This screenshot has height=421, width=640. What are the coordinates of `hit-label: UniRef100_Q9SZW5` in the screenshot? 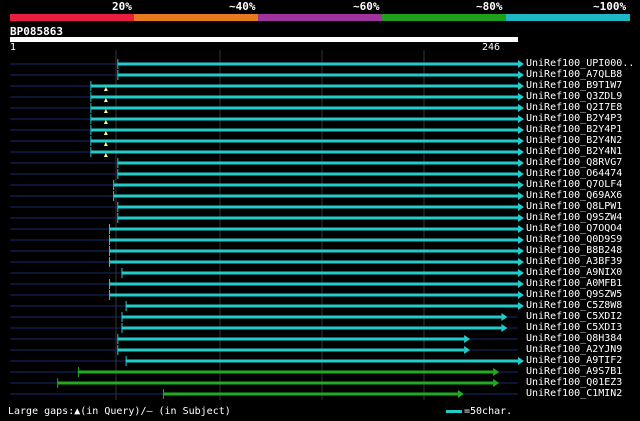 It's located at (574, 295).